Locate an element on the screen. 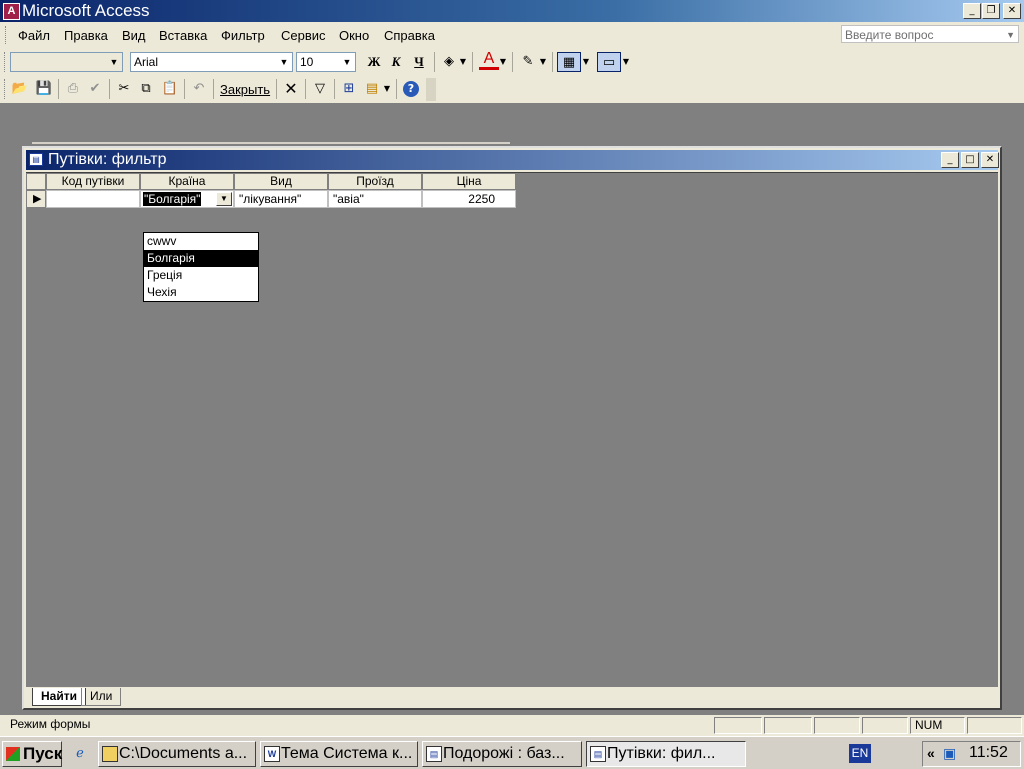  country-dropdown-list: cwwv Болгарія Греція Чехія is located at coordinates (201, 267).